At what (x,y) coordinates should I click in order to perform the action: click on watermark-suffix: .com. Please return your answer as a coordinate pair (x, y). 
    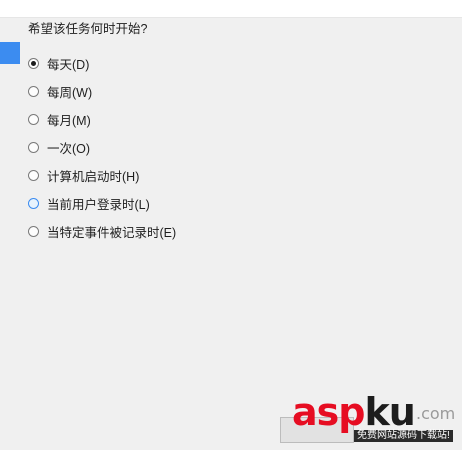
    Looking at the image, I should click on (436, 413).